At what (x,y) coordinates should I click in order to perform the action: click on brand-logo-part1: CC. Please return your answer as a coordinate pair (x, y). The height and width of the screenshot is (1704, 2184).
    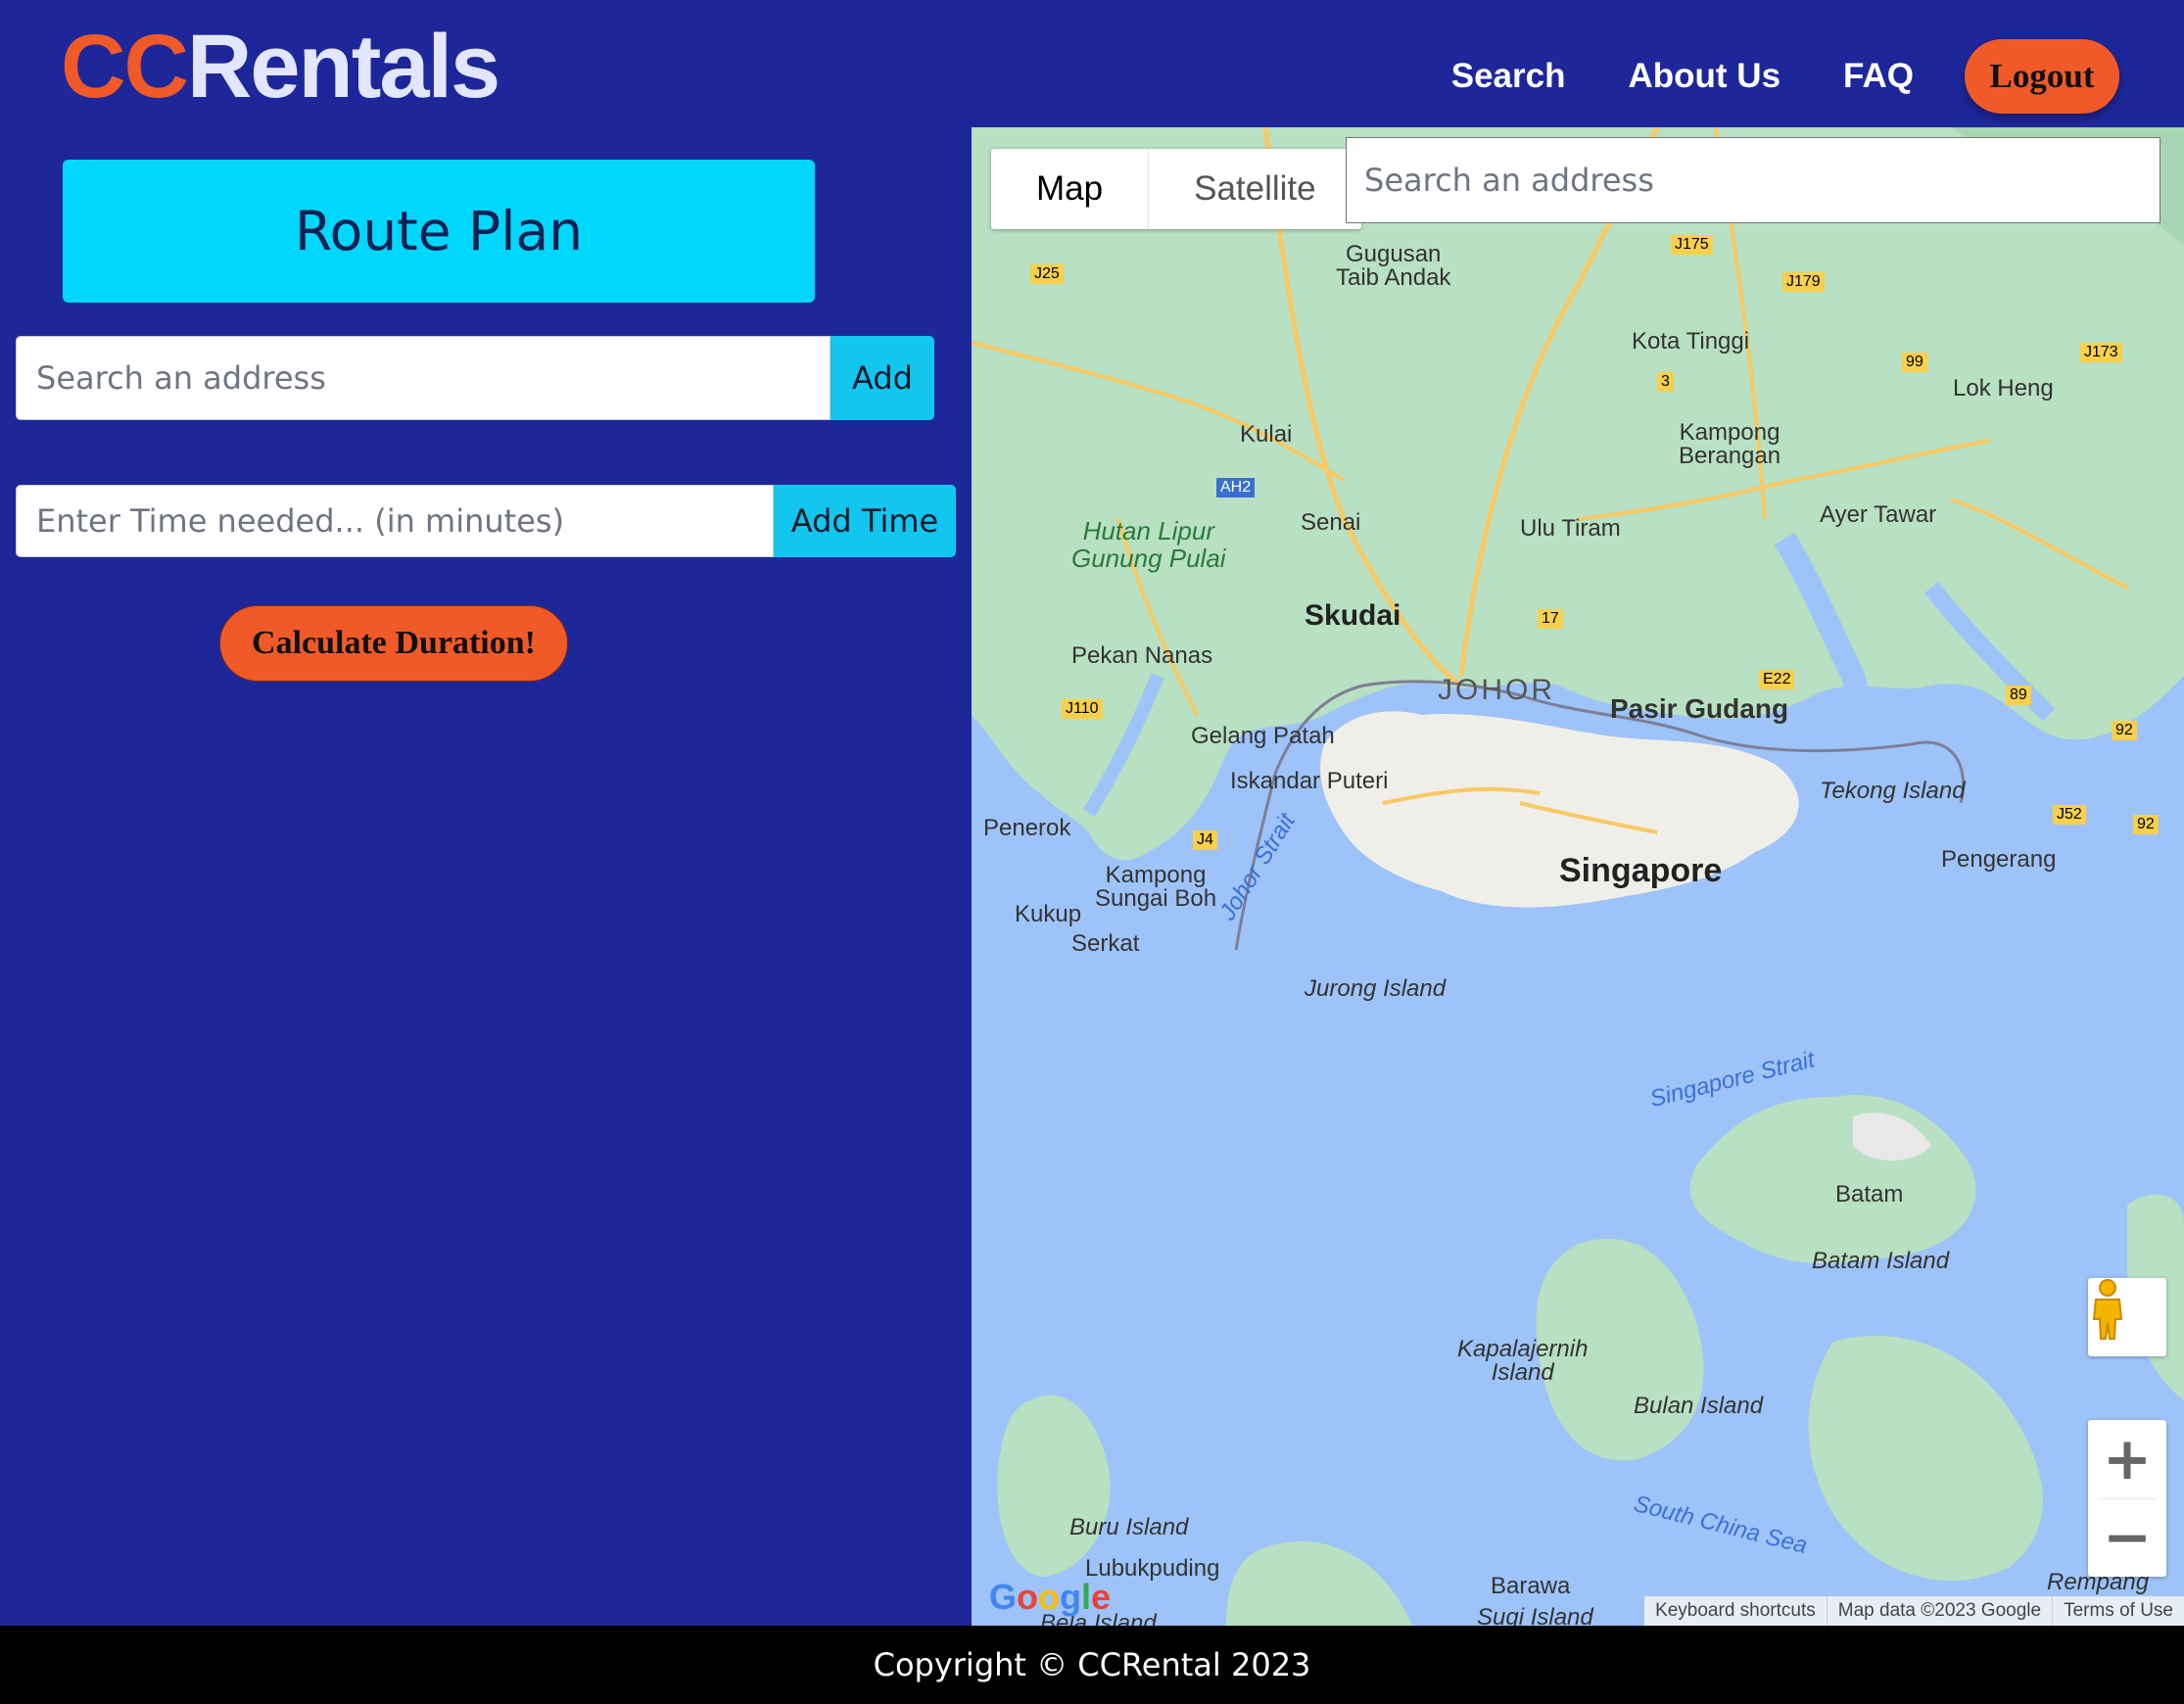
    Looking at the image, I should click on (125, 67).